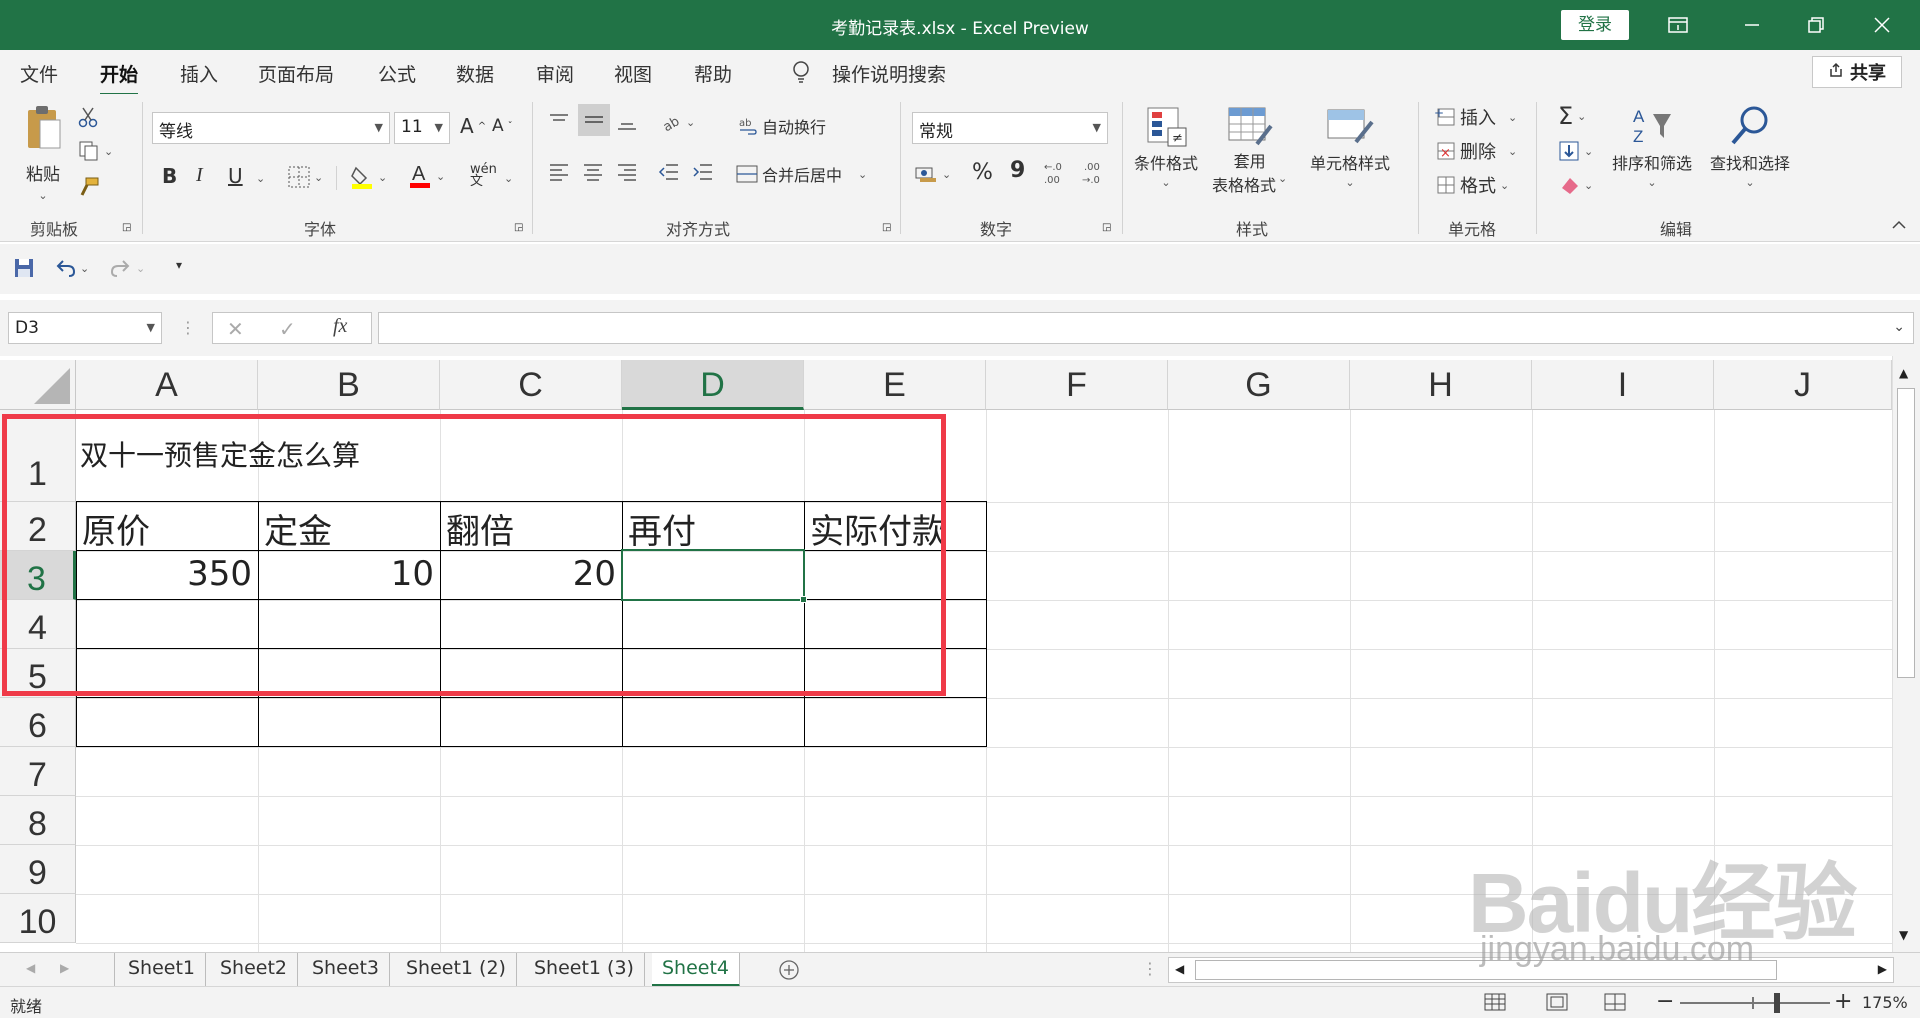 Image resolution: width=1920 pixels, height=1018 pixels. I want to click on decrease-indent-icon, so click(669, 172).